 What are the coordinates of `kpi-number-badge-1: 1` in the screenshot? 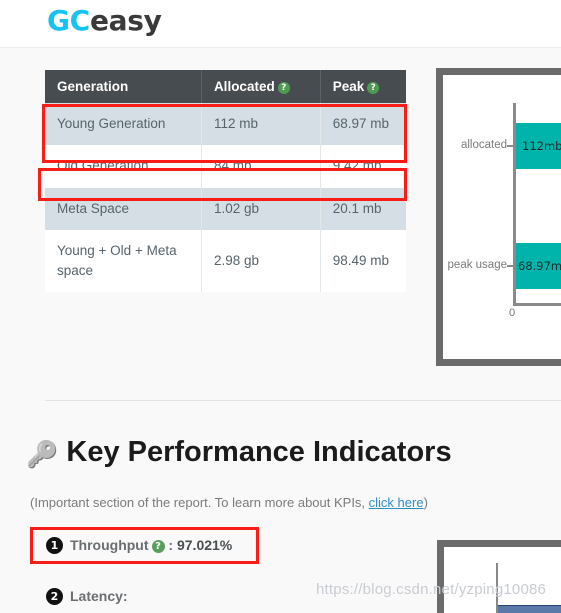 It's located at (54, 545).